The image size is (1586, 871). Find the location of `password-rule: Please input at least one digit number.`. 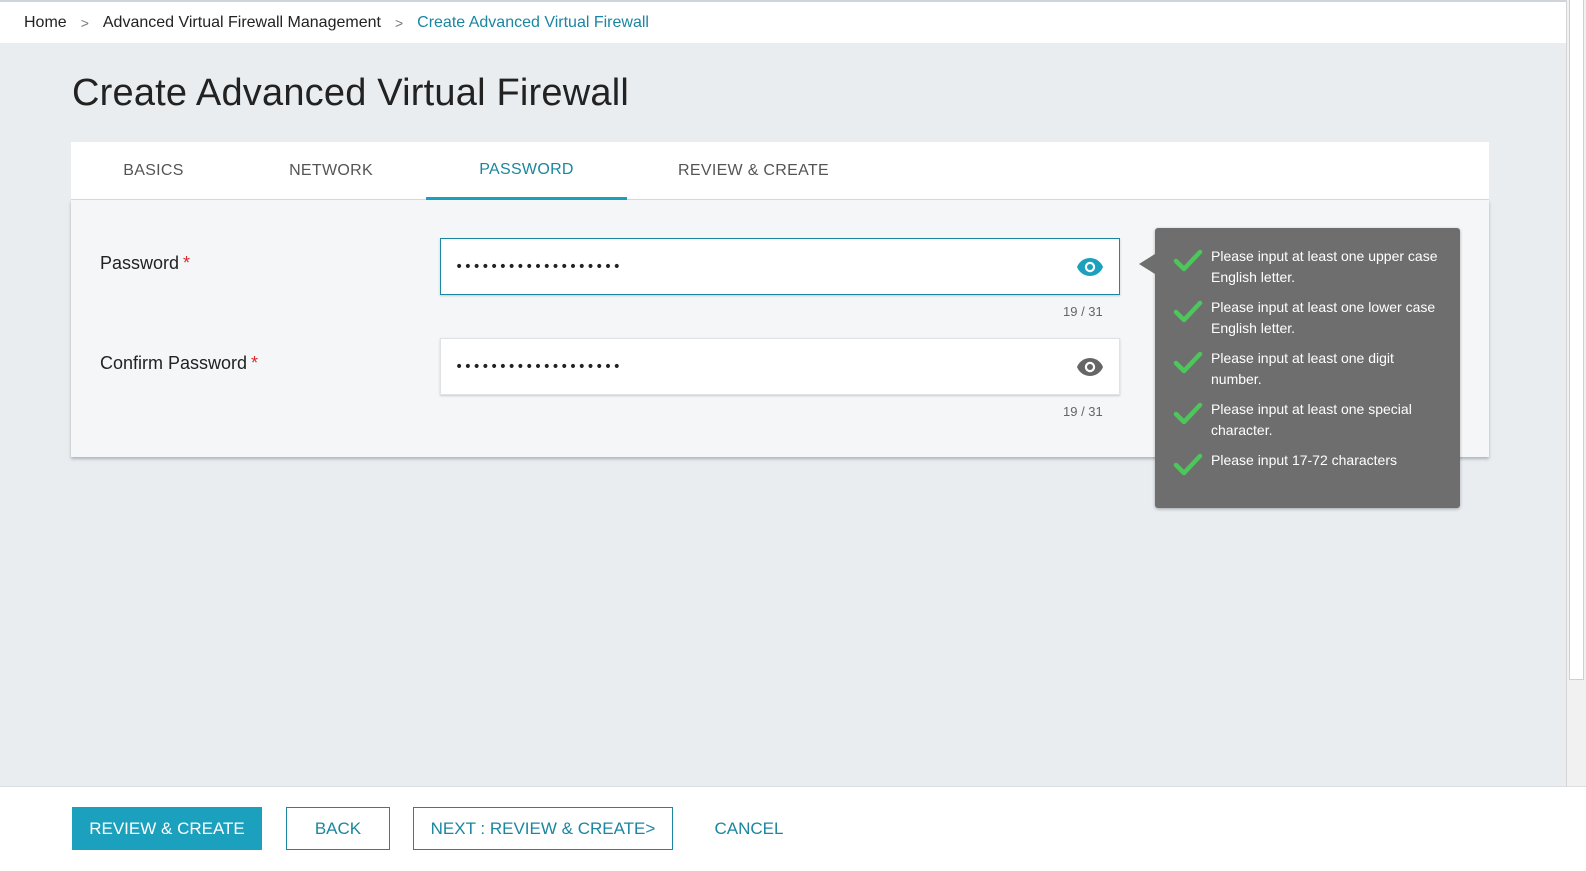

password-rule: Please input at least one digit number. is located at coordinates (1307, 369).